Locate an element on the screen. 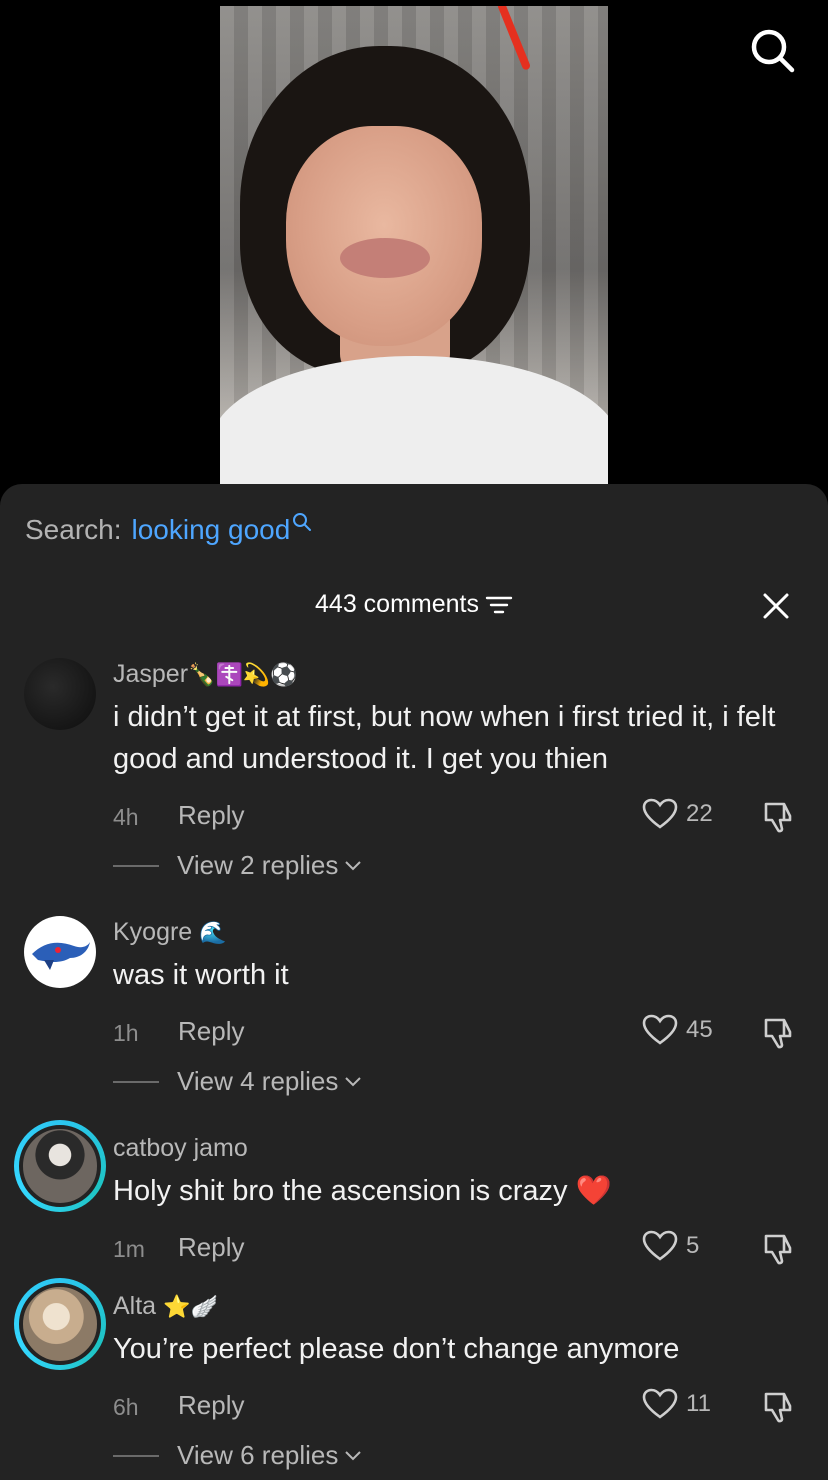 The image size is (828, 1480). comment-text: was it worth it is located at coordinates (201, 975).